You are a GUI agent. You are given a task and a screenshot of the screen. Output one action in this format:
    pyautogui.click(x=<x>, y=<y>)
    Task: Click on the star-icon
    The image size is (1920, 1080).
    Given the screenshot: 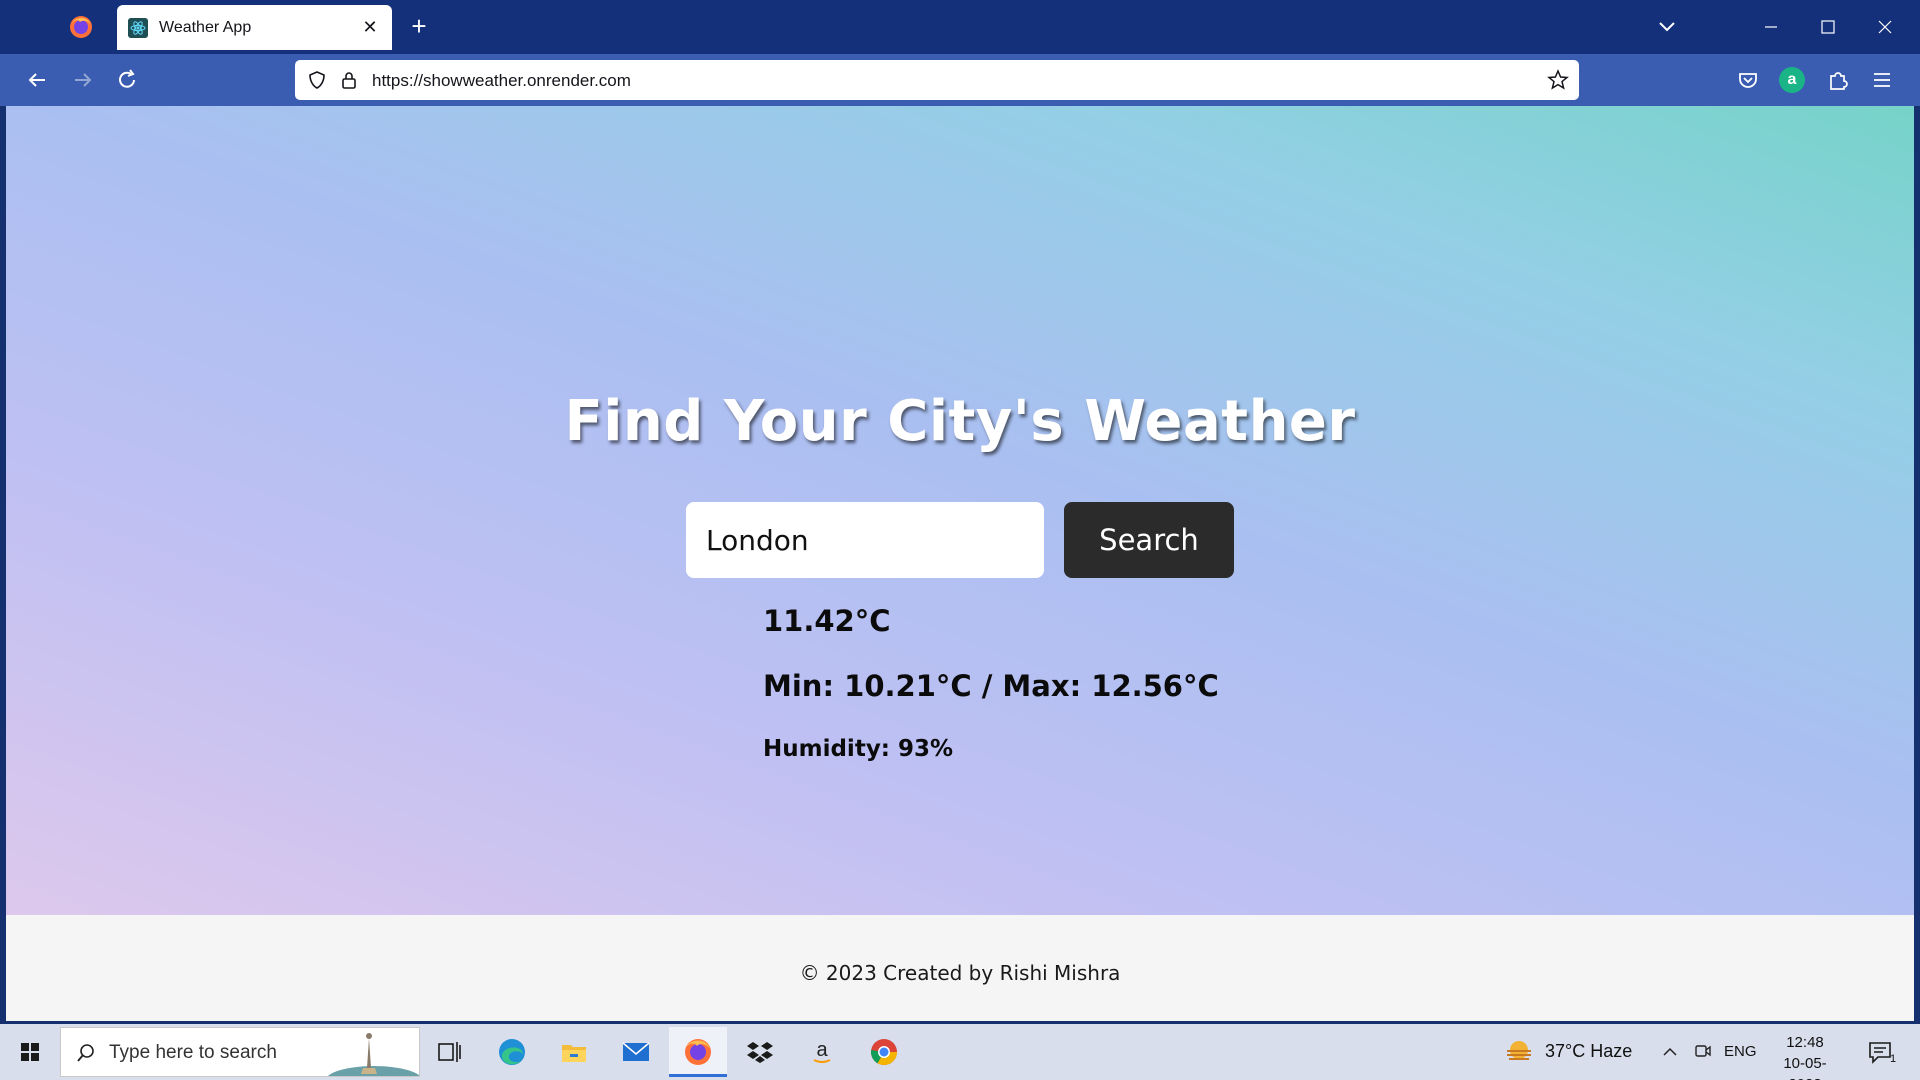 What is the action you would take?
    pyautogui.click(x=1558, y=80)
    